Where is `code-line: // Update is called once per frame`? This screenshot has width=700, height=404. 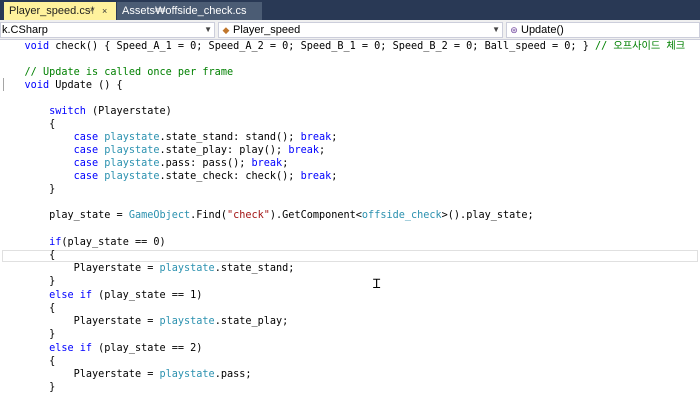
code-line: // Update is called once per frame is located at coordinates (129, 72).